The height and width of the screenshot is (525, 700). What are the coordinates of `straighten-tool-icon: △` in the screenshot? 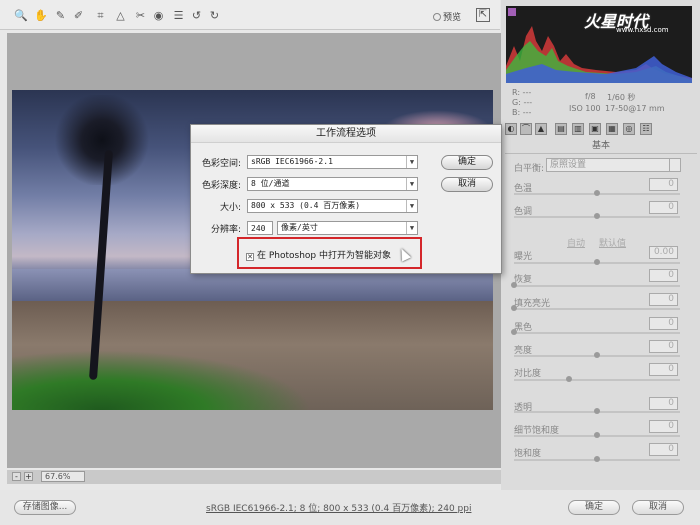 It's located at (120, 15).